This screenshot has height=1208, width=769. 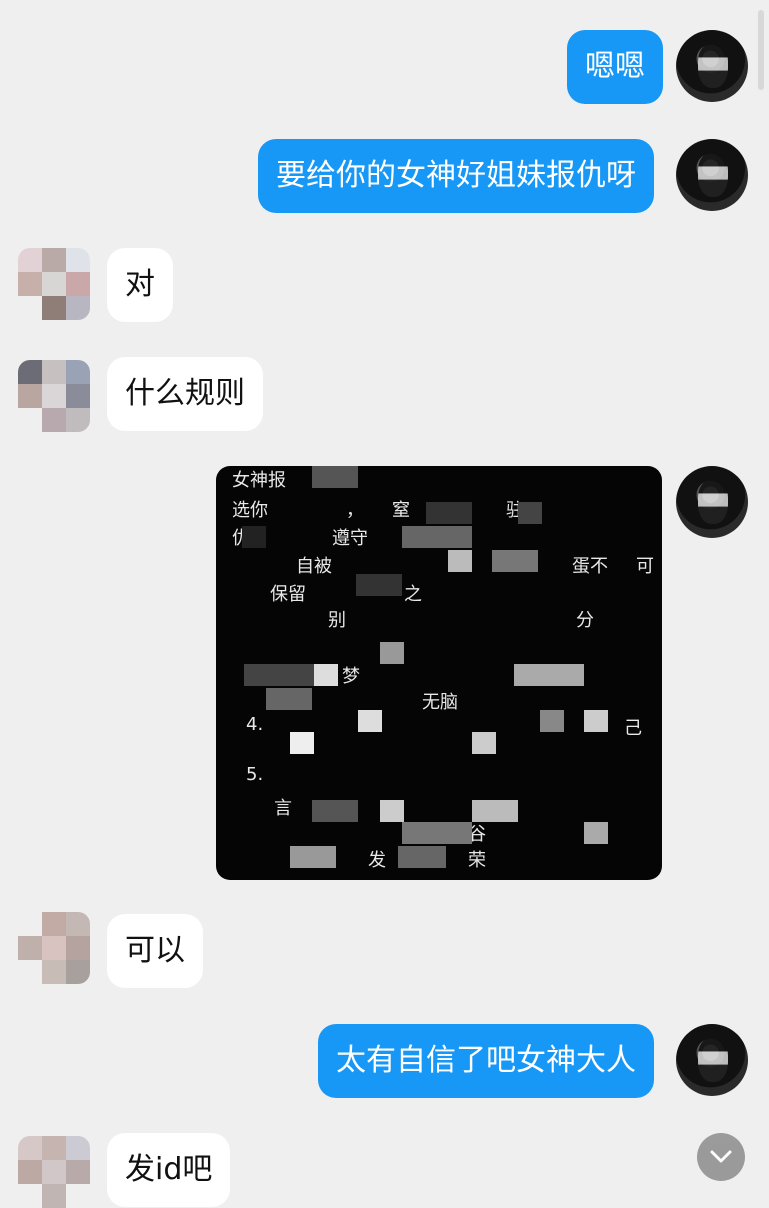 I want to click on message-bubble-incoming: 可以, so click(x=155, y=951).